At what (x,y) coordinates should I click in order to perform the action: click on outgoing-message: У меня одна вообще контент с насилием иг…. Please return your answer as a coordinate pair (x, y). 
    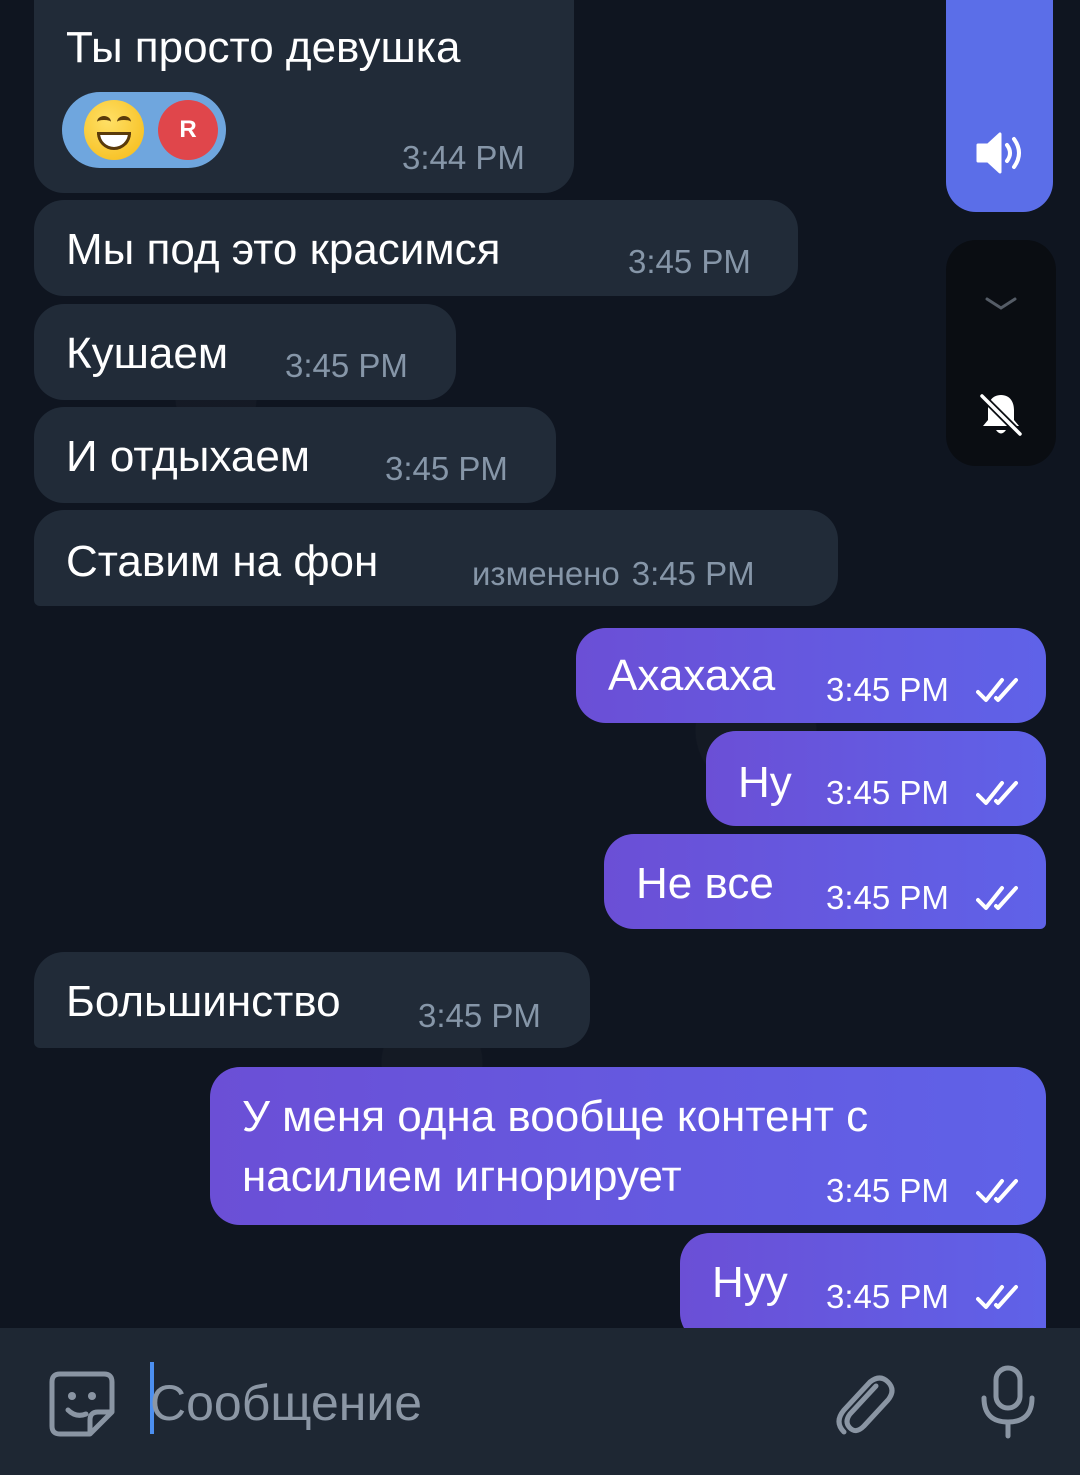
    Looking at the image, I should click on (628, 1146).